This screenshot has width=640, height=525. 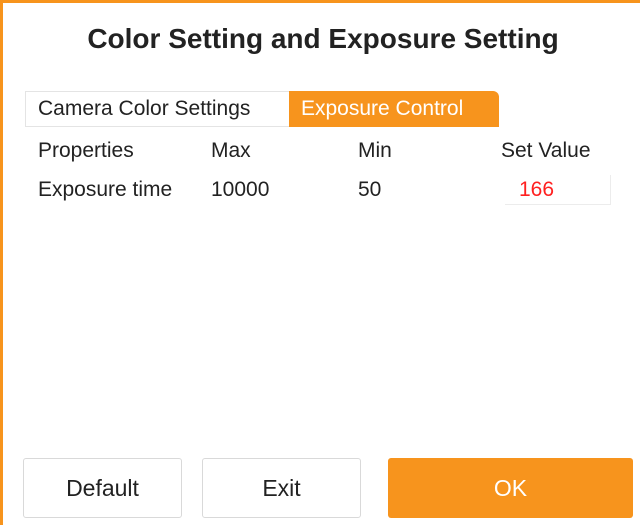 What do you see at coordinates (281, 488) in the screenshot?
I see `exit-button: Exit` at bounding box center [281, 488].